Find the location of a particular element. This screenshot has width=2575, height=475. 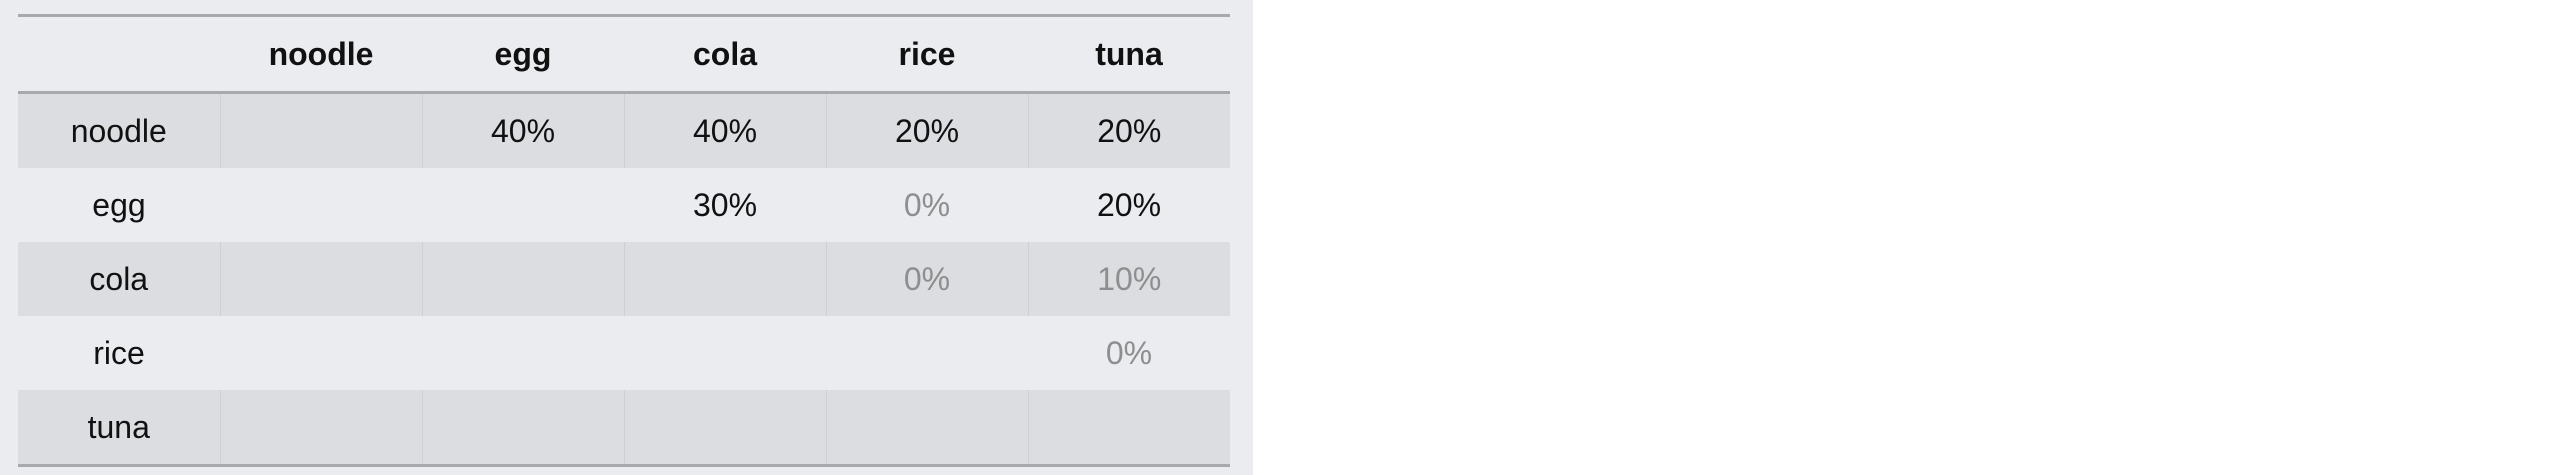

column-header: rice is located at coordinates (927, 54).